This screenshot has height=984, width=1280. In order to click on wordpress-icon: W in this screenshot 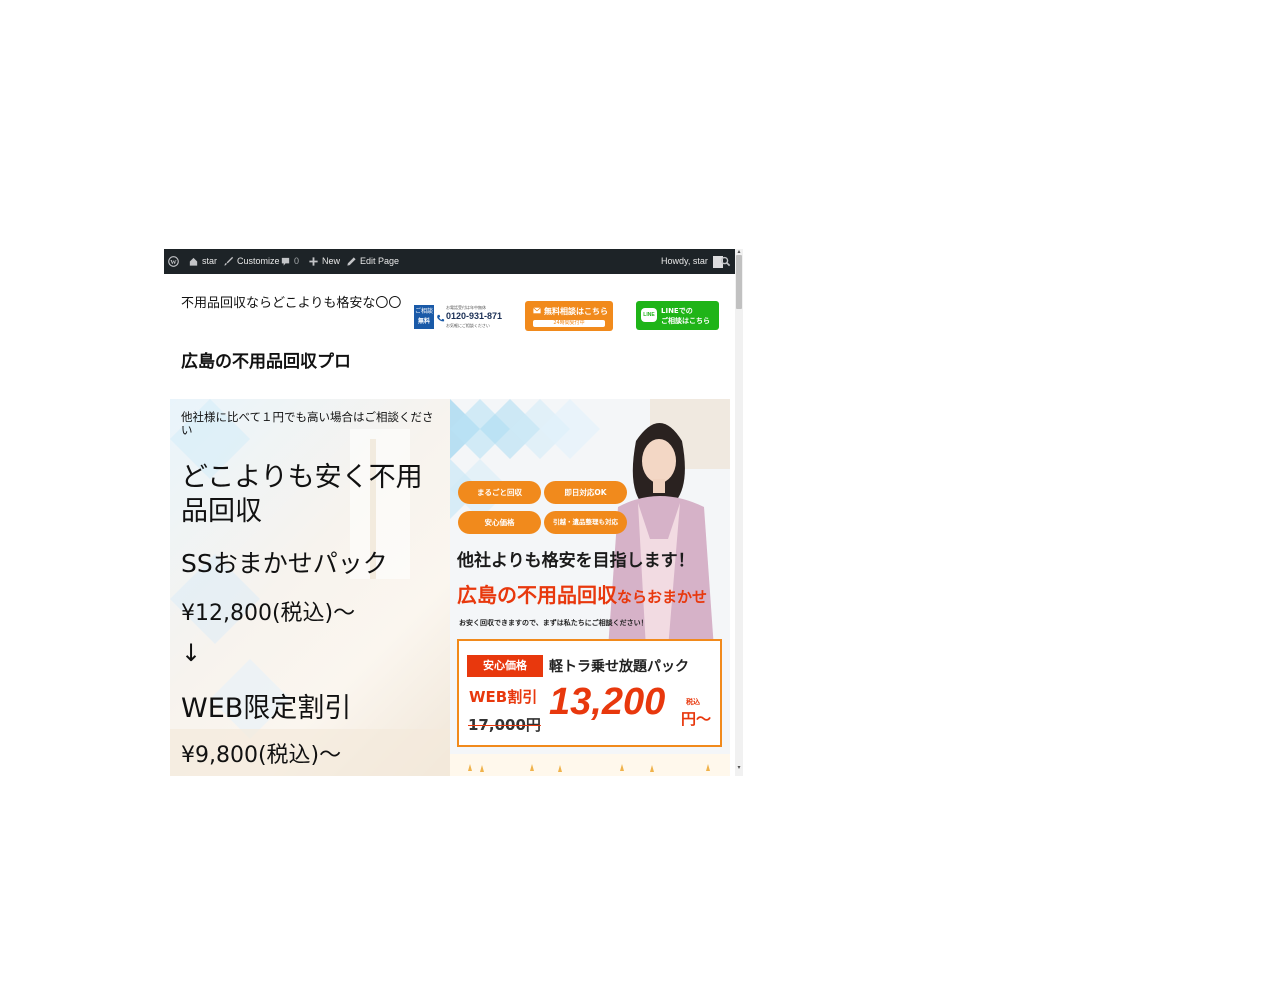, I will do `click(173, 261)`.